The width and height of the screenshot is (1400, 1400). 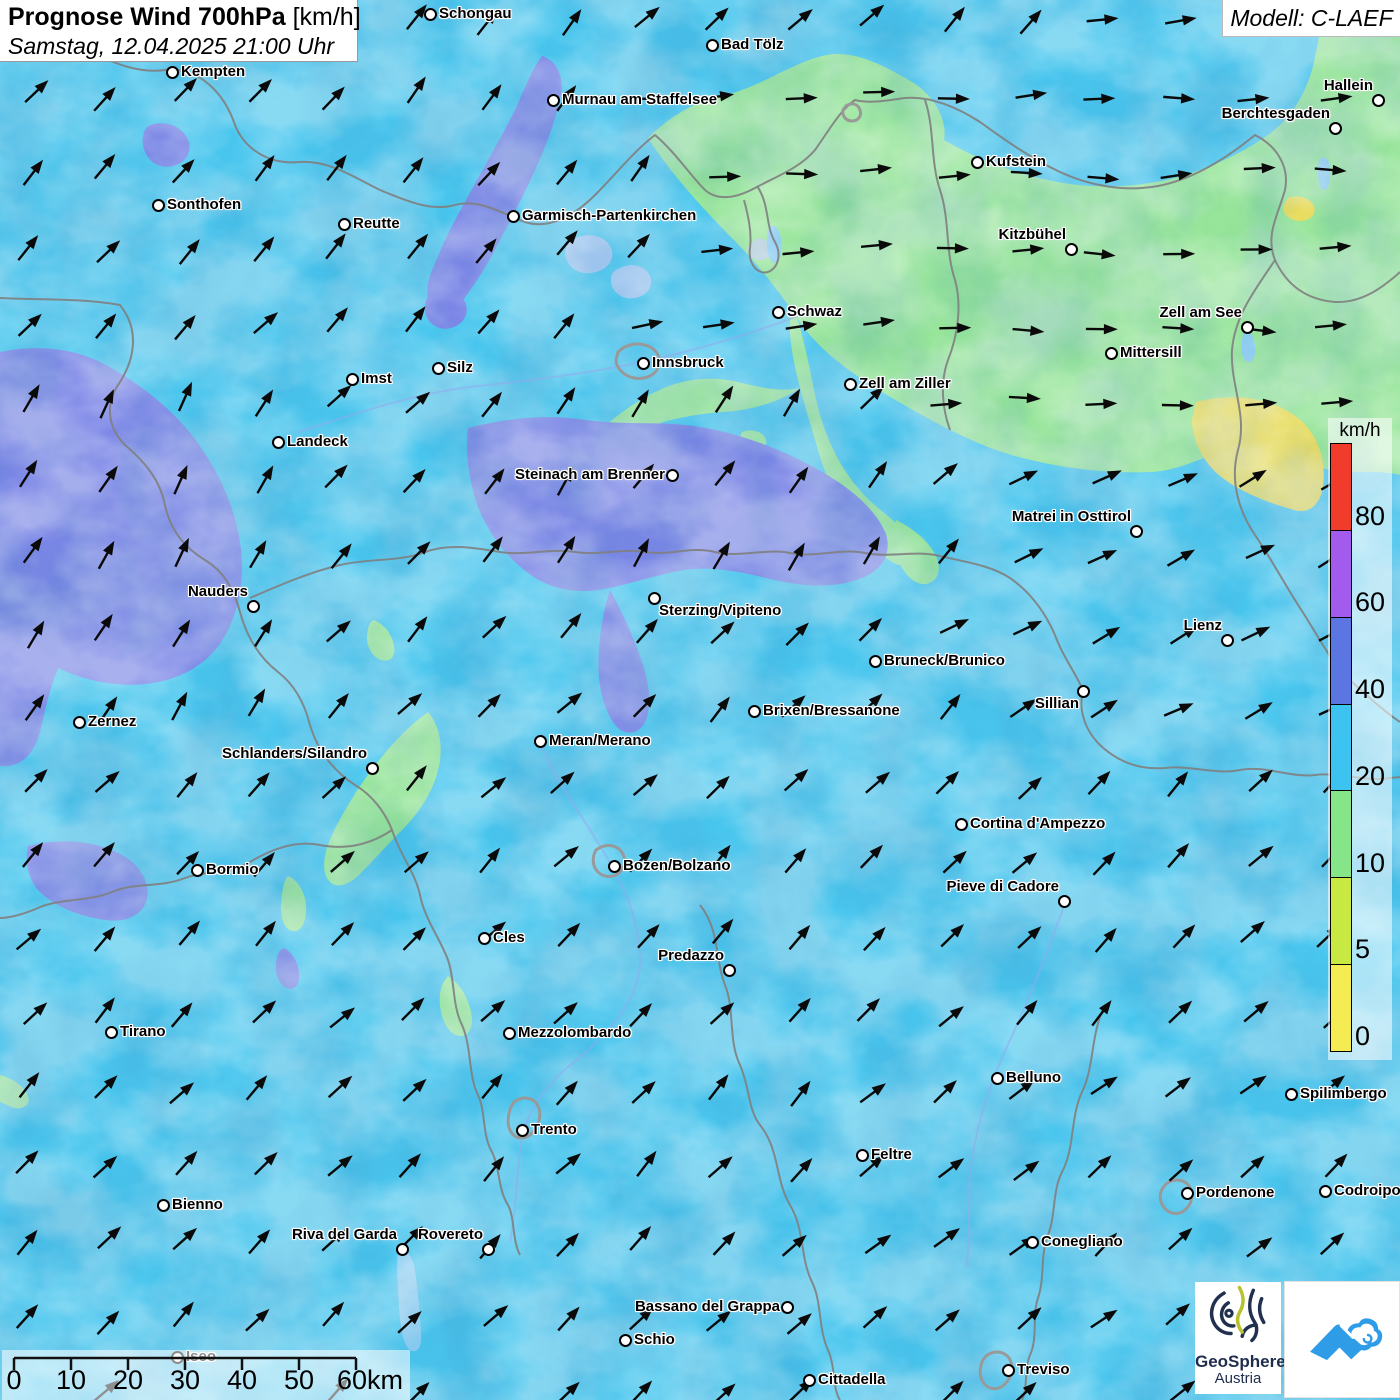 What do you see at coordinates (677, 865) in the screenshot?
I see `city-label: Bozen/Bolzano` at bounding box center [677, 865].